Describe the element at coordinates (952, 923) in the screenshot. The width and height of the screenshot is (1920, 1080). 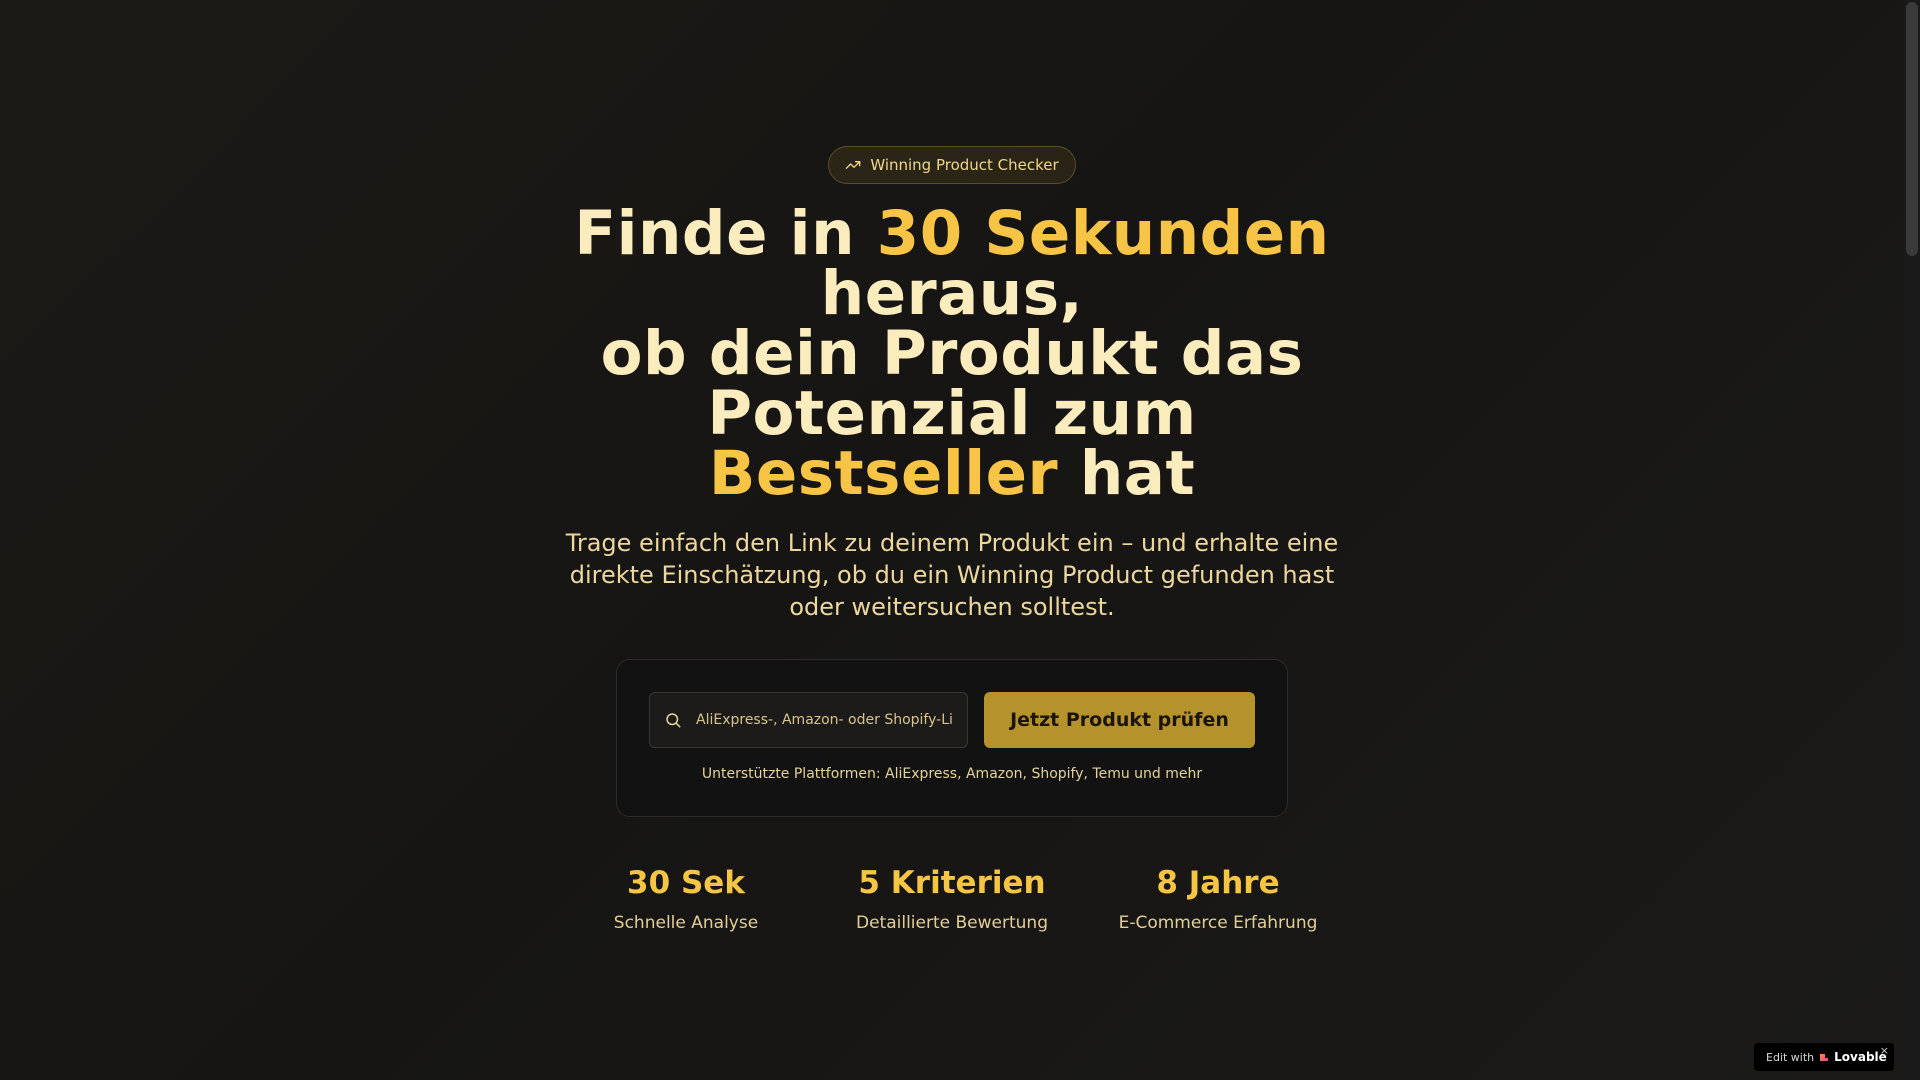
I see `stat-label: Detaillierte Bewertung` at that location.